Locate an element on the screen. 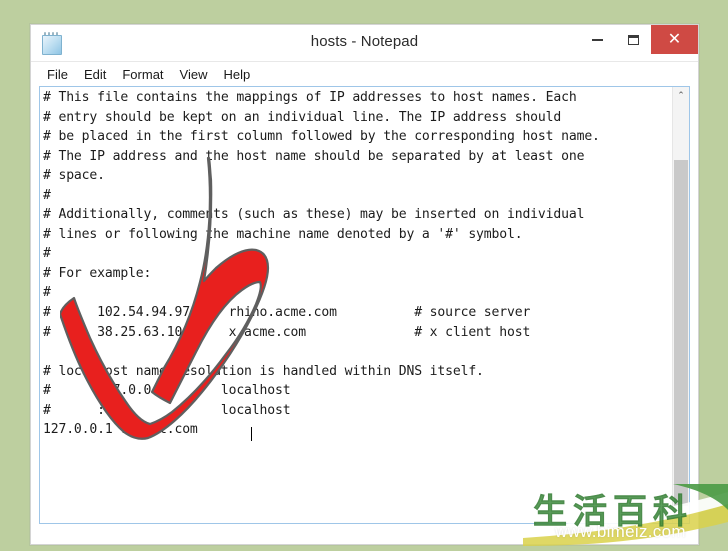 This screenshot has width=728, height=551. scroll-down-button: ⌄ is located at coordinates (681, 514).